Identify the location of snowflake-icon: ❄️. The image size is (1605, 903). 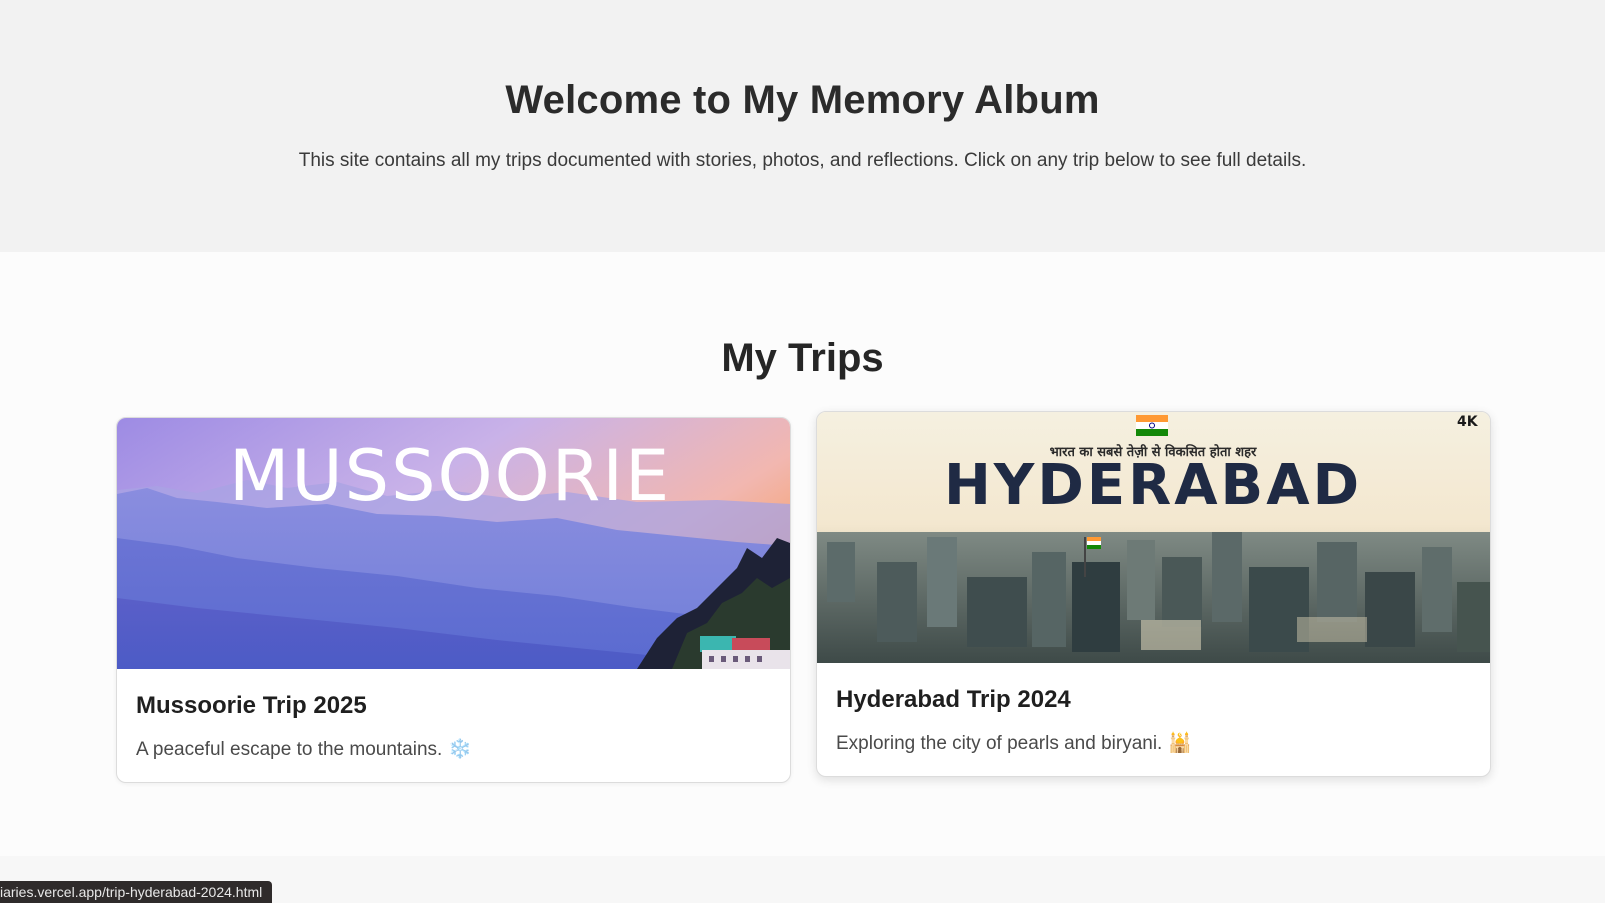
(460, 749).